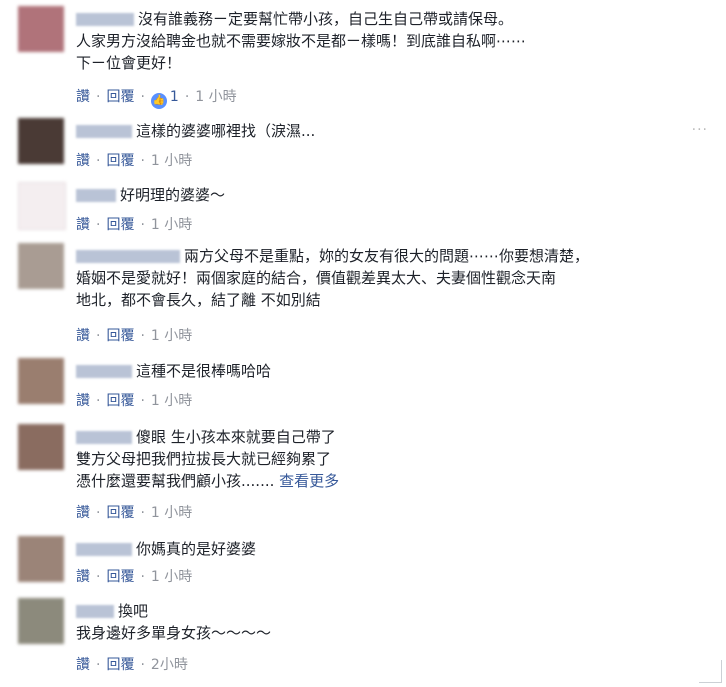 The width and height of the screenshot is (726, 687). I want to click on comment-body: 好明理的婆婆～, so click(381, 195).